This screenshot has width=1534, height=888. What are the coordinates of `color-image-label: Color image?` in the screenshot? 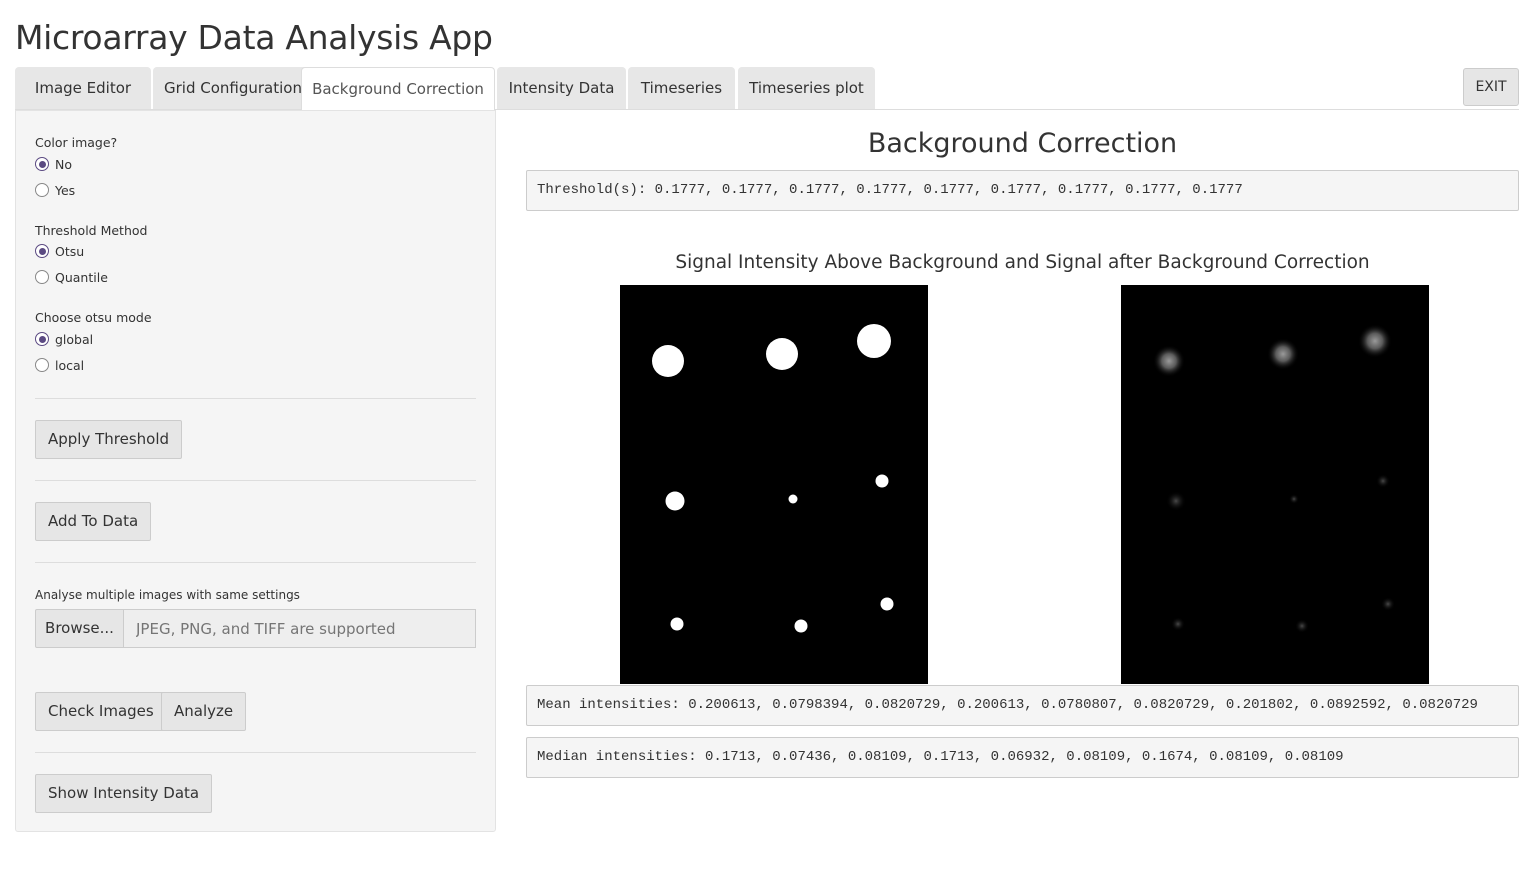 It's located at (76, 142).